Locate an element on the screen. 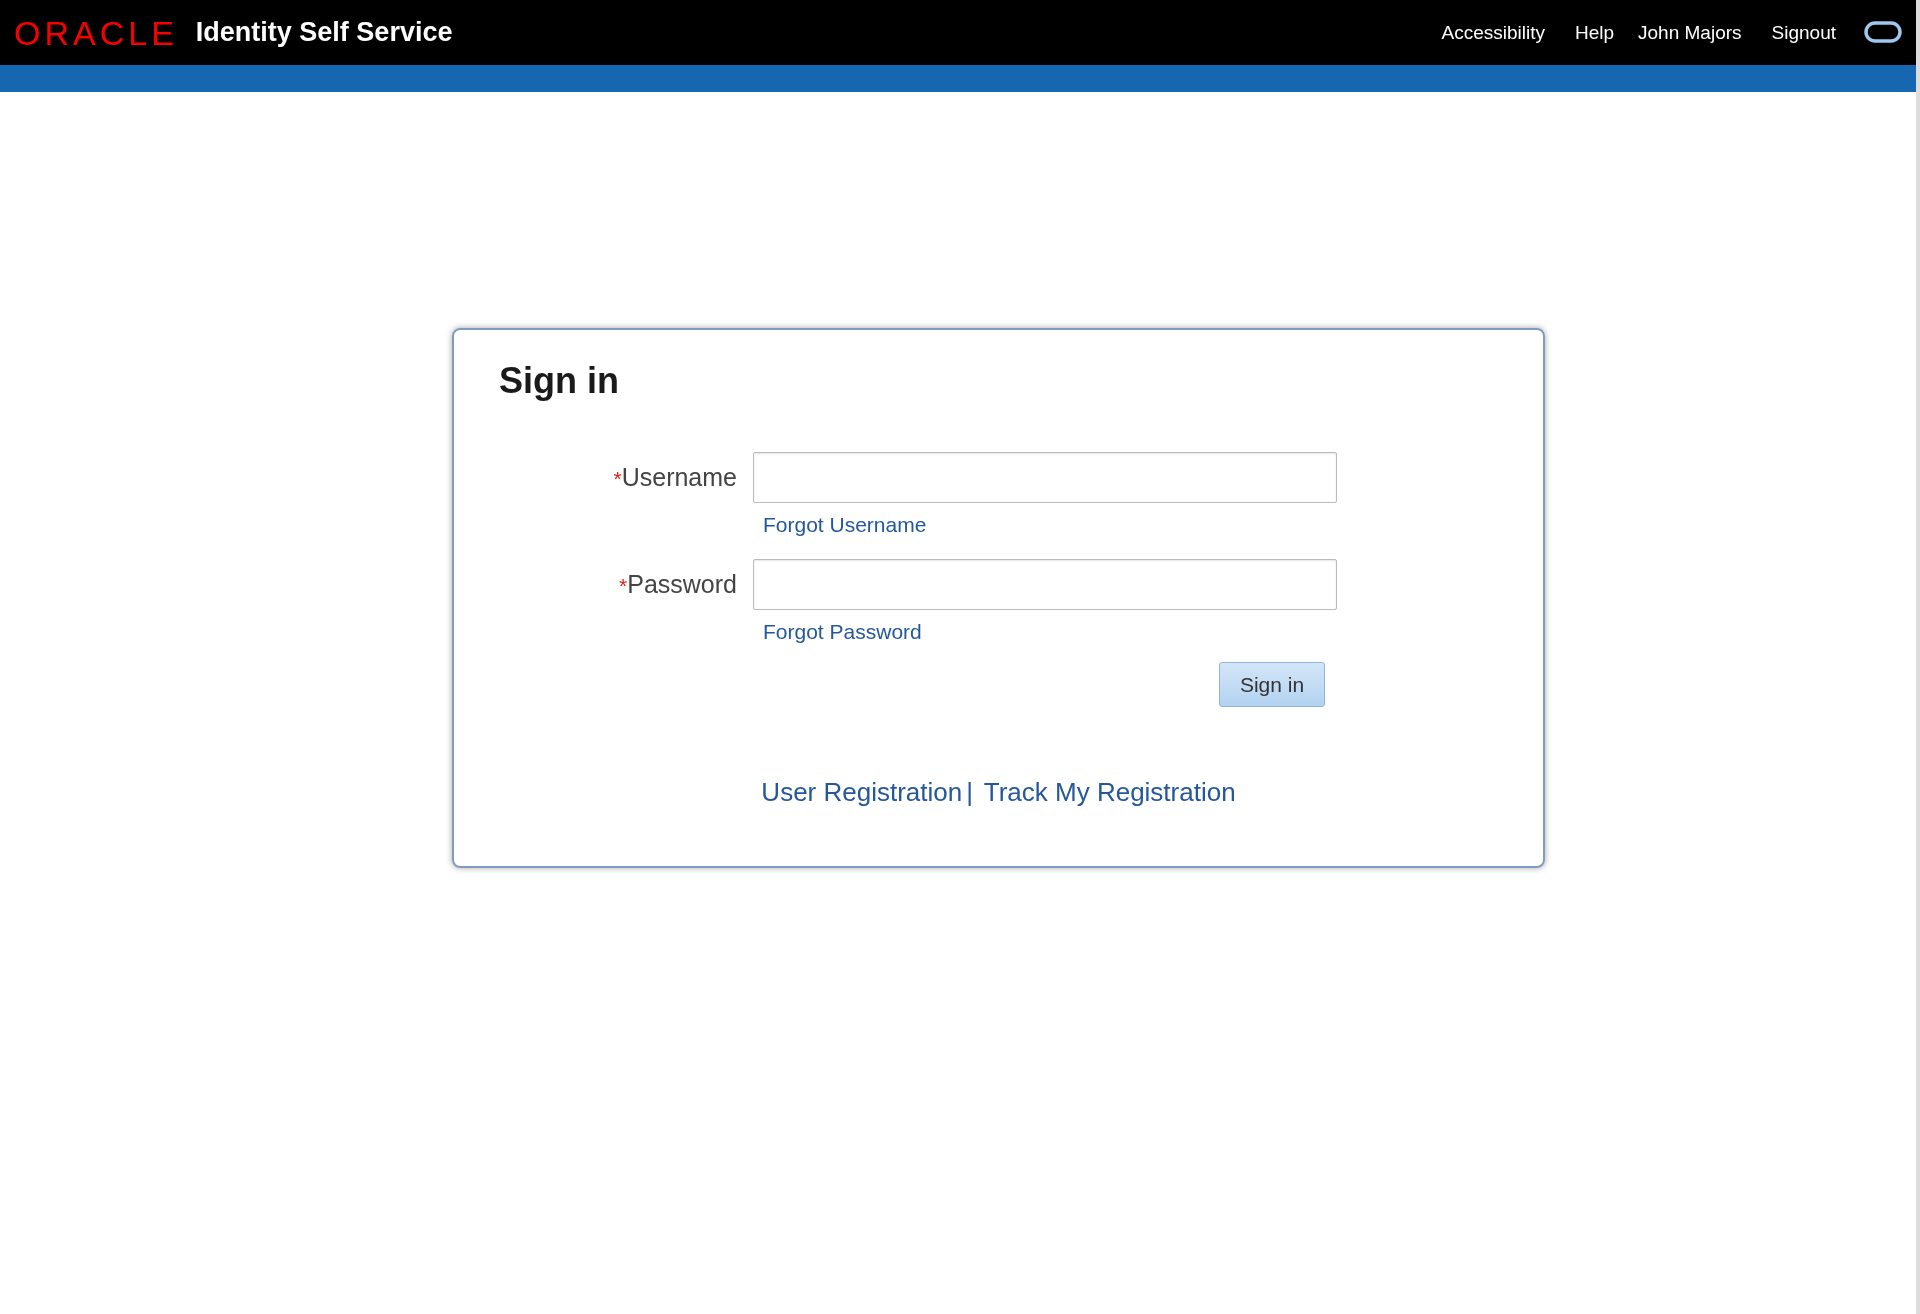  header-link: Accessibility is located at coordinates (1493, 32).